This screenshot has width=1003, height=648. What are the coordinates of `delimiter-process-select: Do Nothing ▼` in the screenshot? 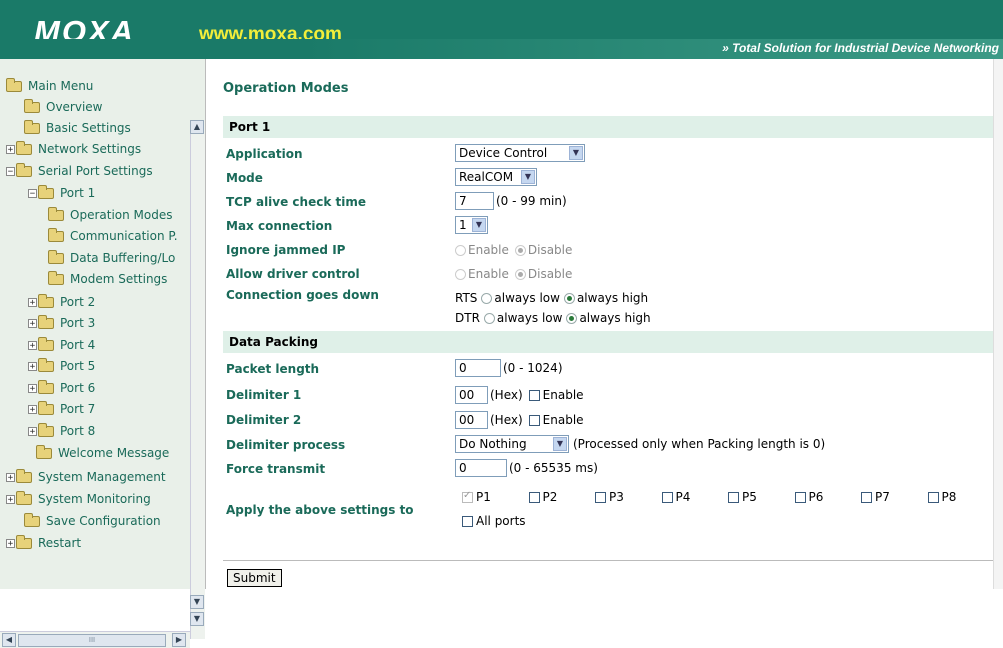 It's located at (512, 444).